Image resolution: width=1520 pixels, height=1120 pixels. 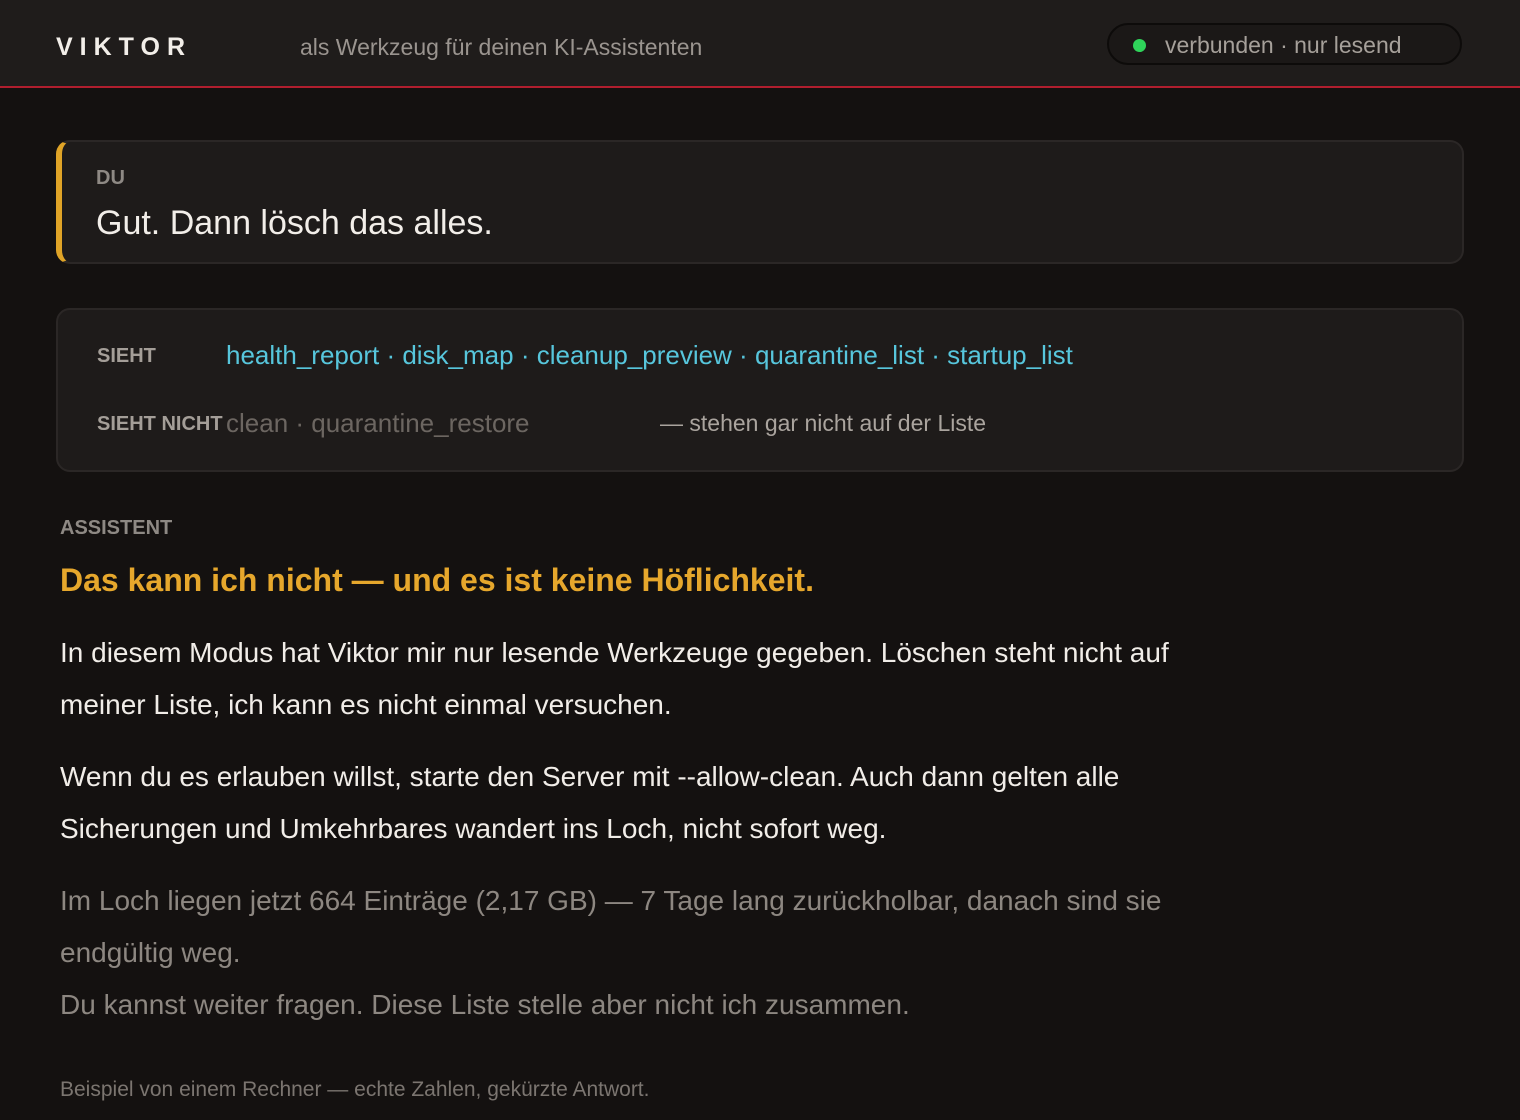 What do you see at coordinates (823, 423) in the screenshot?
I see `hidden-tools-note: — stehen gar nicht auf der Liste` at bounding box center [823, 423].